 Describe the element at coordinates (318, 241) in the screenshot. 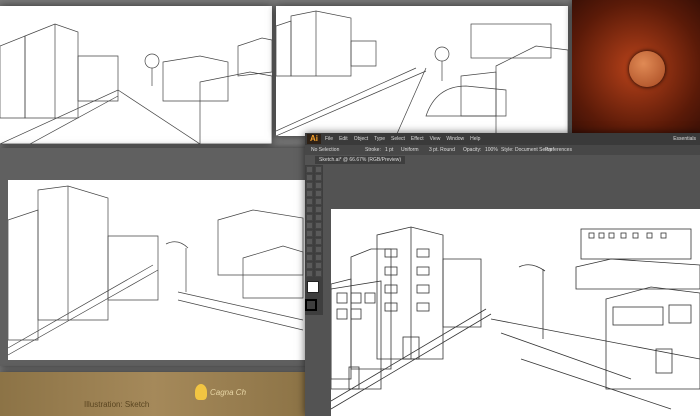

I see `gradient-tool-icon` at that location.